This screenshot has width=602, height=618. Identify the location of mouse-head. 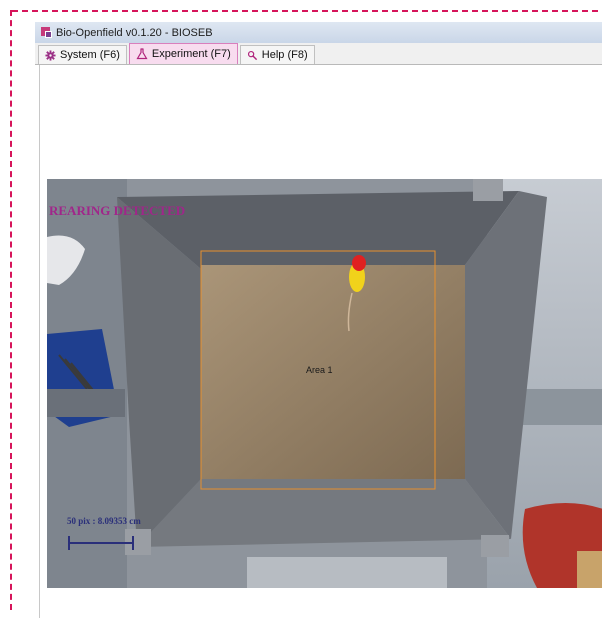
(359, 263).